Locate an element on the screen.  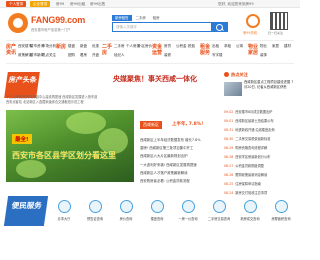
top-link-3: 房99出售 is located at coordinates (97, 4).